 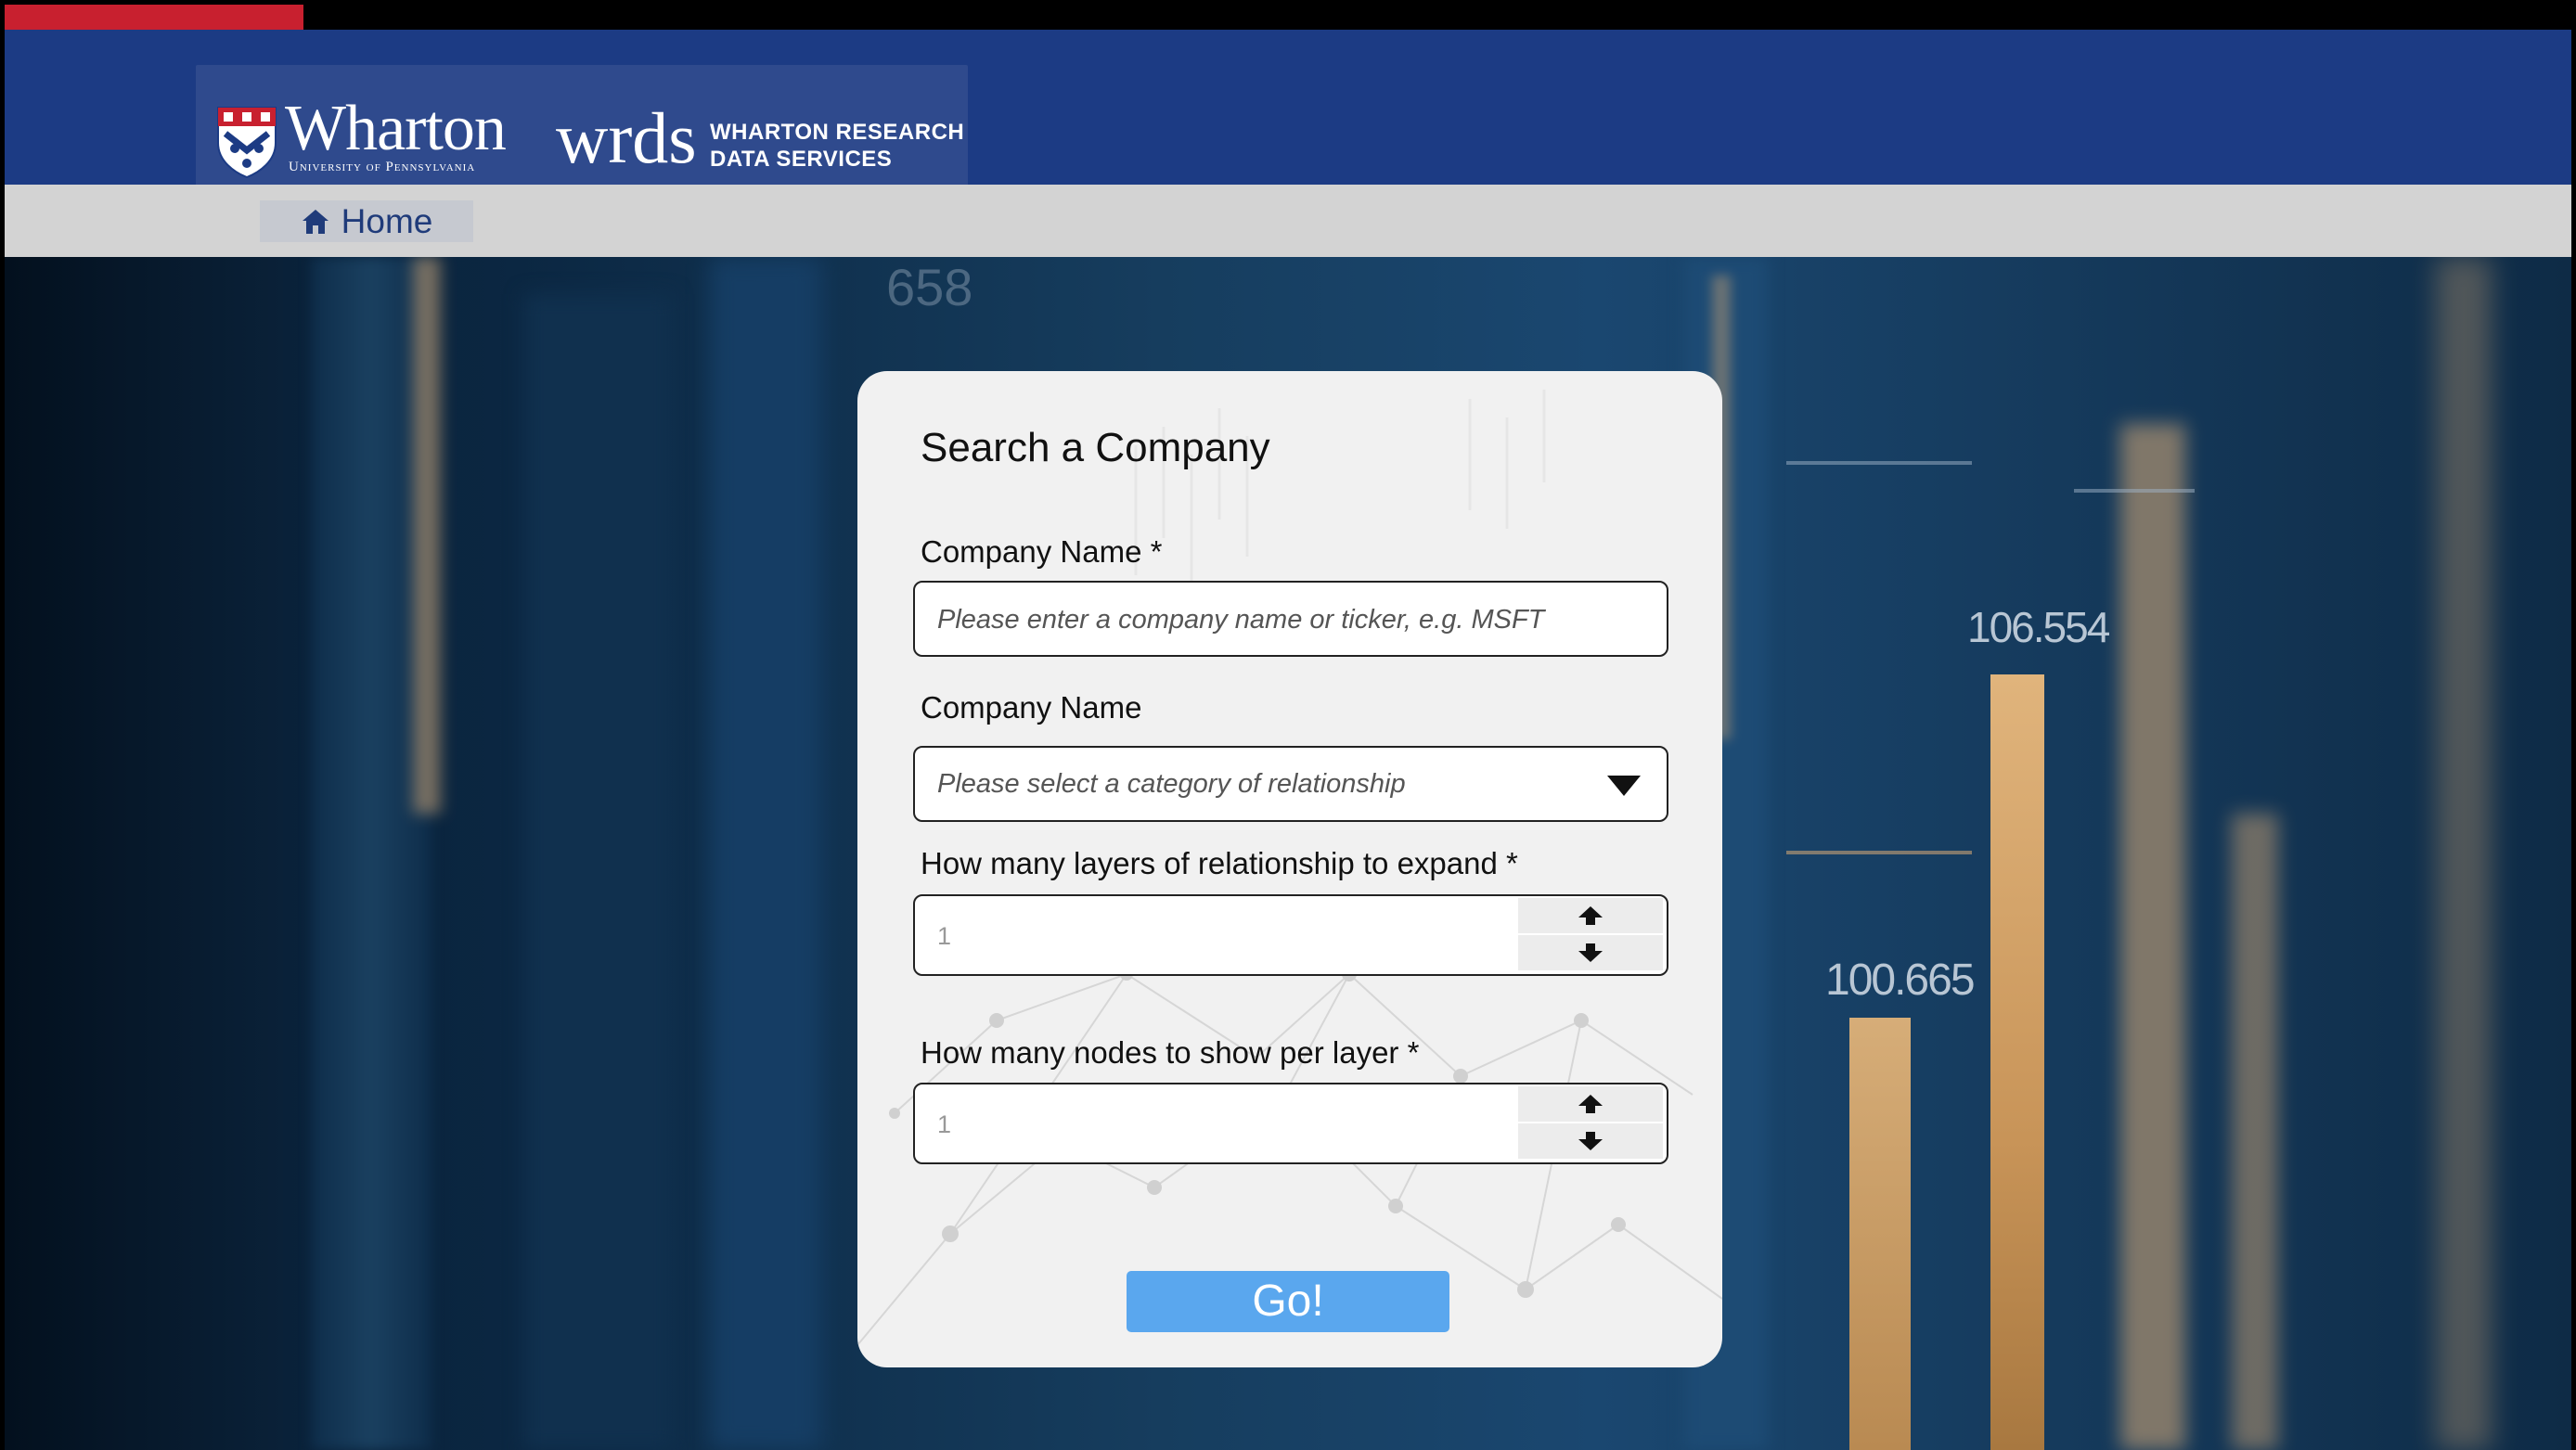 I want to click on nodes-increment-button, so click(x=1590, y=1104).